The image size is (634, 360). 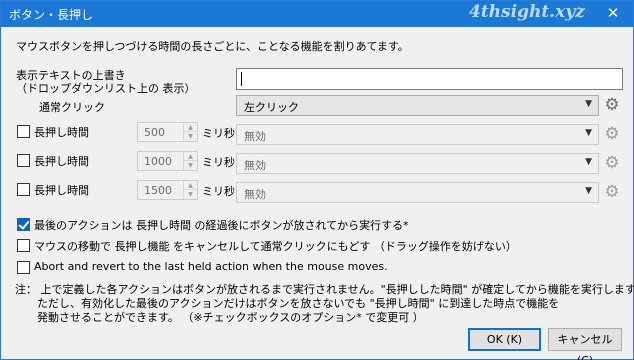 I want to click on long-press-dropdown-2: 無効 ▼, so click(x=417, y=163).